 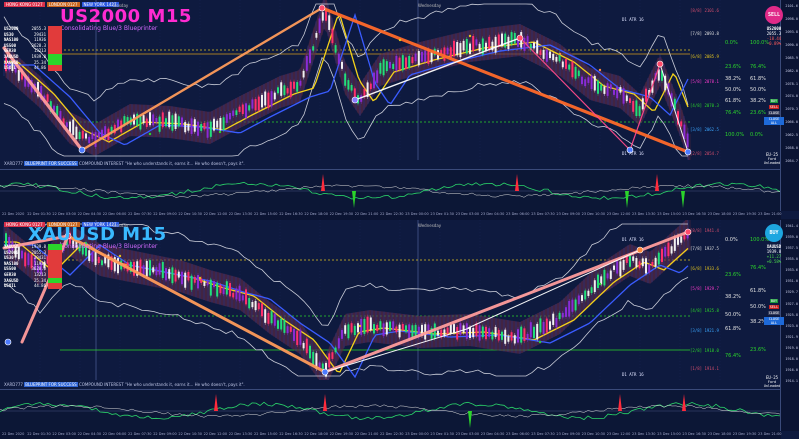 What do you see at coordinates (772, 158) in the screenshot?
I see `clock-panel: EU-25 Ford Unleaded` at bounding box center [772, 158].